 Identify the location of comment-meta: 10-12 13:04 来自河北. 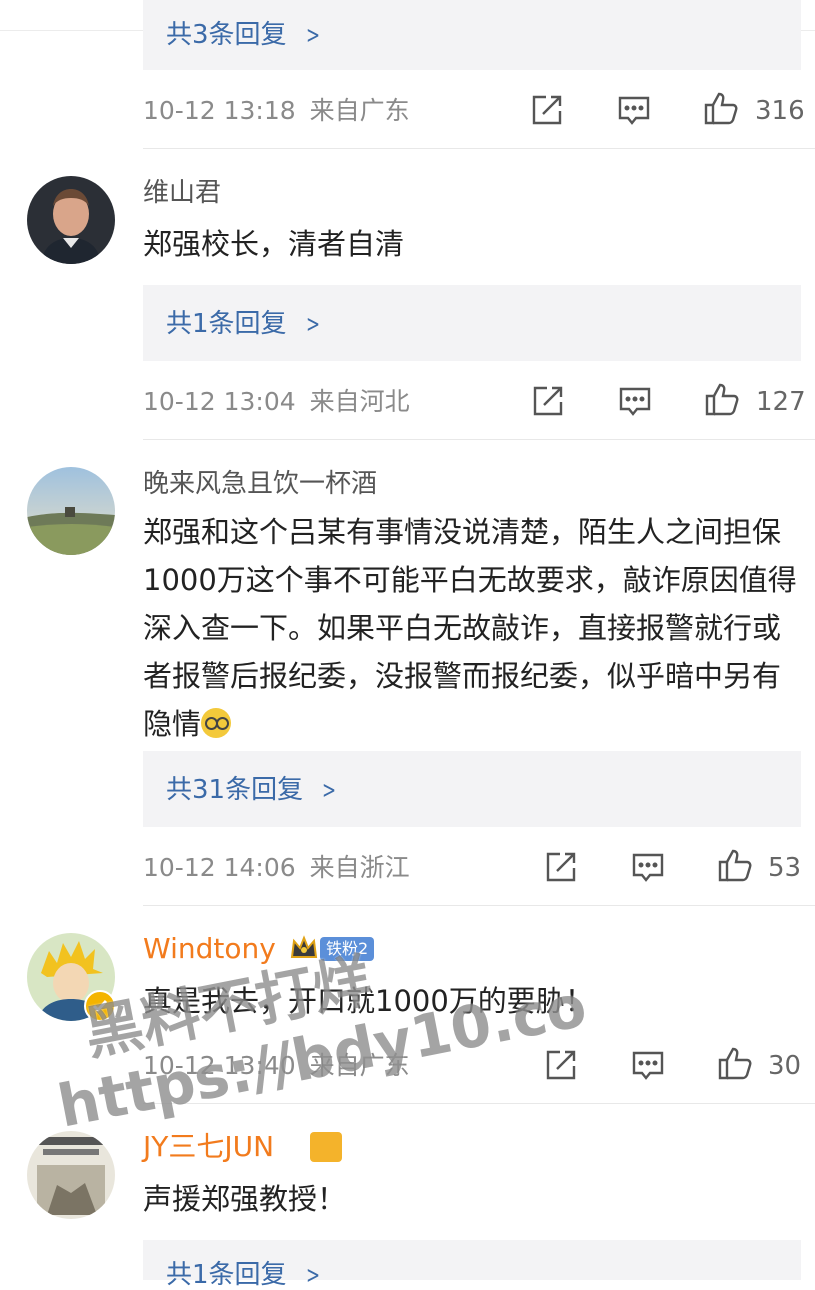
(276, 401).